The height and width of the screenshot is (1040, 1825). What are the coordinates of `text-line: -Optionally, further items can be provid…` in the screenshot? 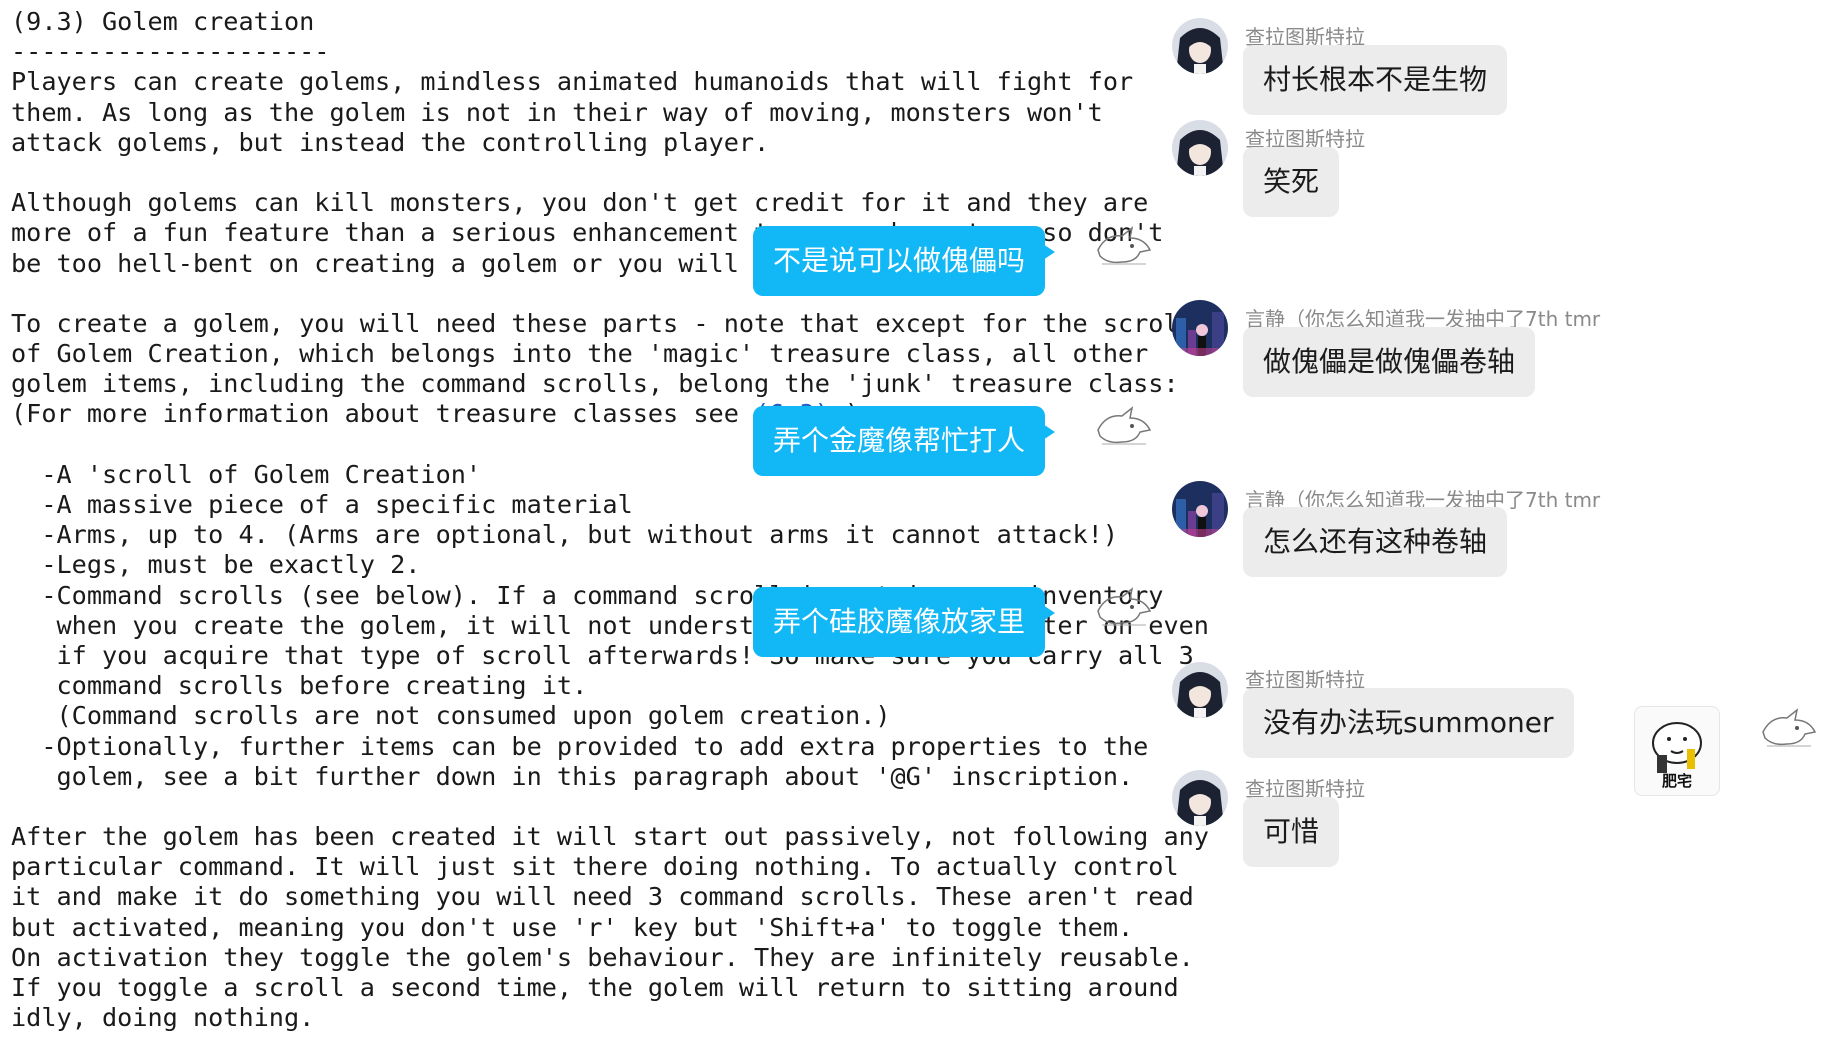 It's located at (580, 746).